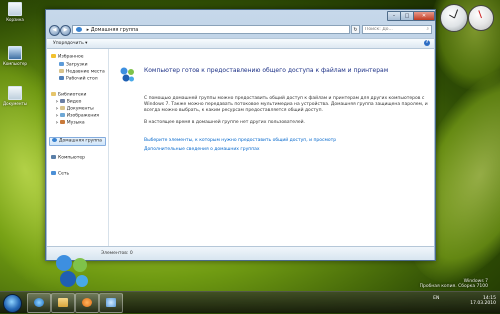 This screenshot has width=500, height=314. What do you see at coordinates (454, 18) in the screenshot?
I see `clock-gadget` at bounding box center [454, 18].